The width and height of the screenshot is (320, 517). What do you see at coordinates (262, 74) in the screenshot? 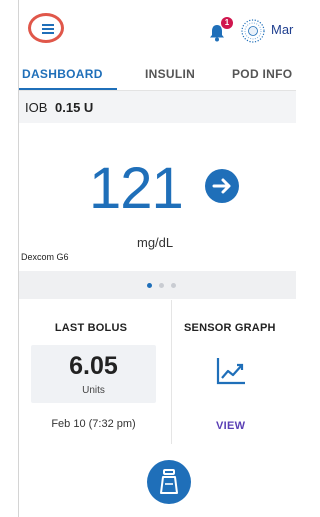
I see `tab-pod-info: POD INFO` at bounding box center [262, 74].